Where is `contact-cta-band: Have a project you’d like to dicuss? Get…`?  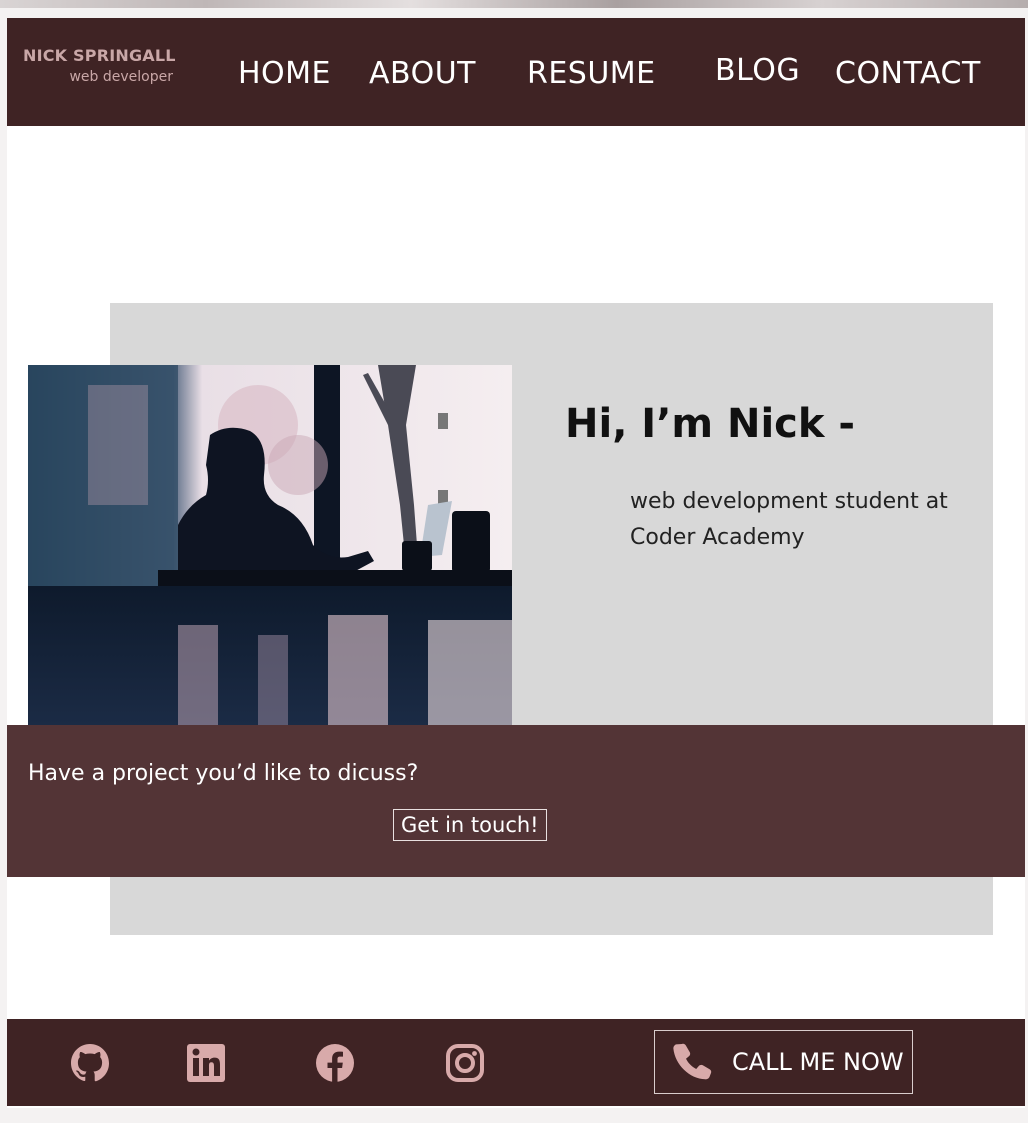 contact-cta-band: Have a project you’d like to dicuss? Get… is located at coordinates (516, 801).